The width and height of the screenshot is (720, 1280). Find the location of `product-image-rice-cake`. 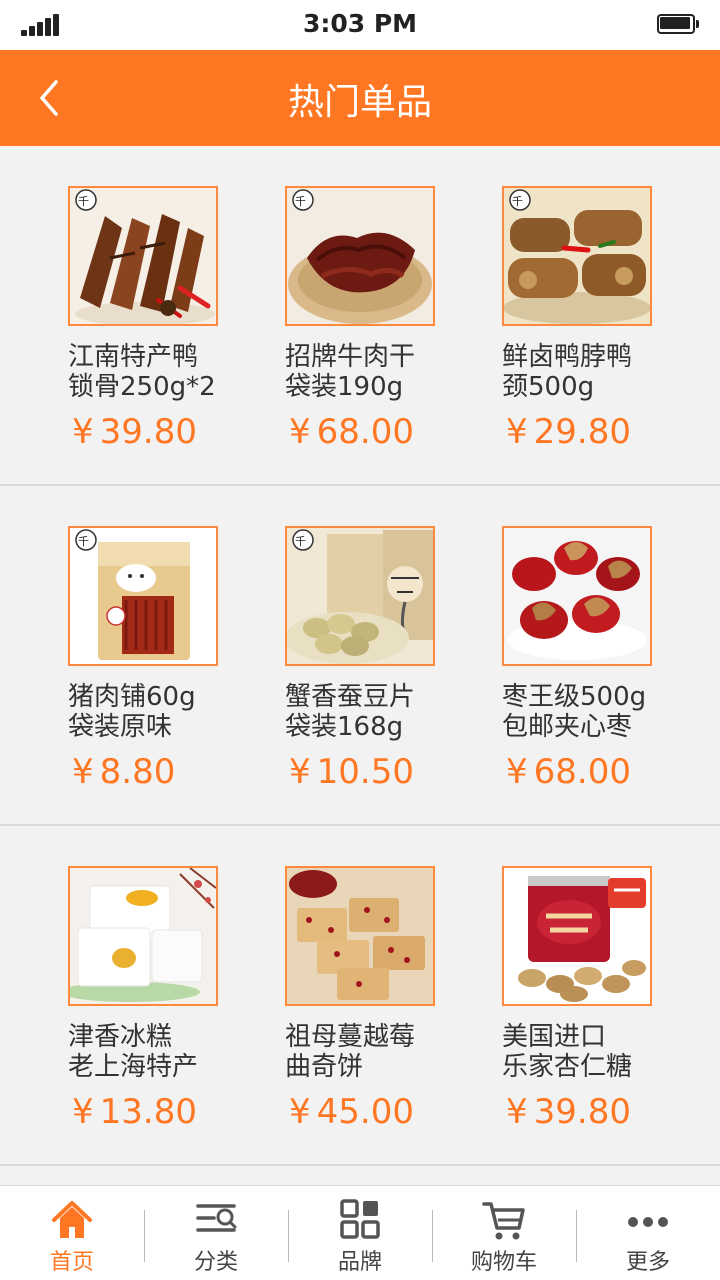

product-image-rice-cake is located at coordinates (143, 936).